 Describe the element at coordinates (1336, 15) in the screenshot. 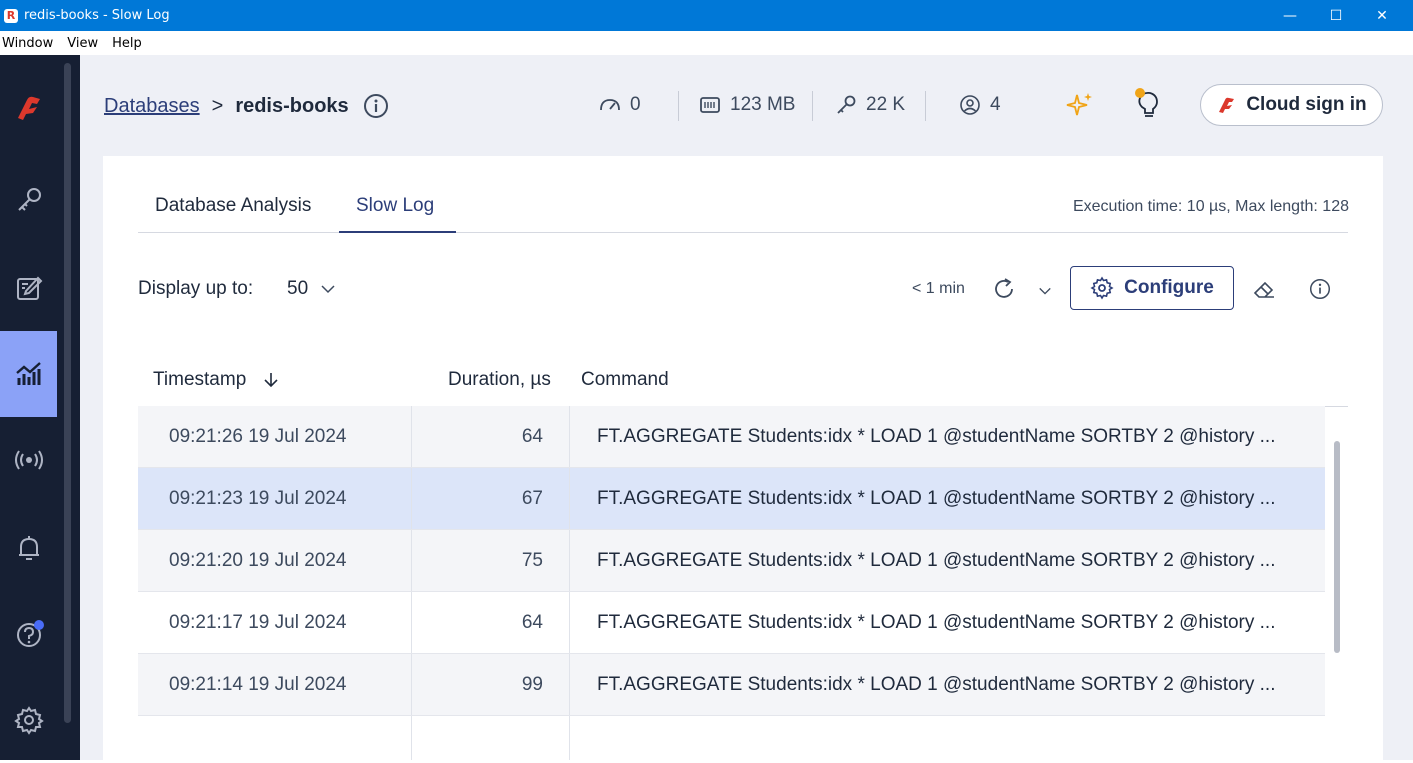

I see `maximize-button: ☐` at that location.